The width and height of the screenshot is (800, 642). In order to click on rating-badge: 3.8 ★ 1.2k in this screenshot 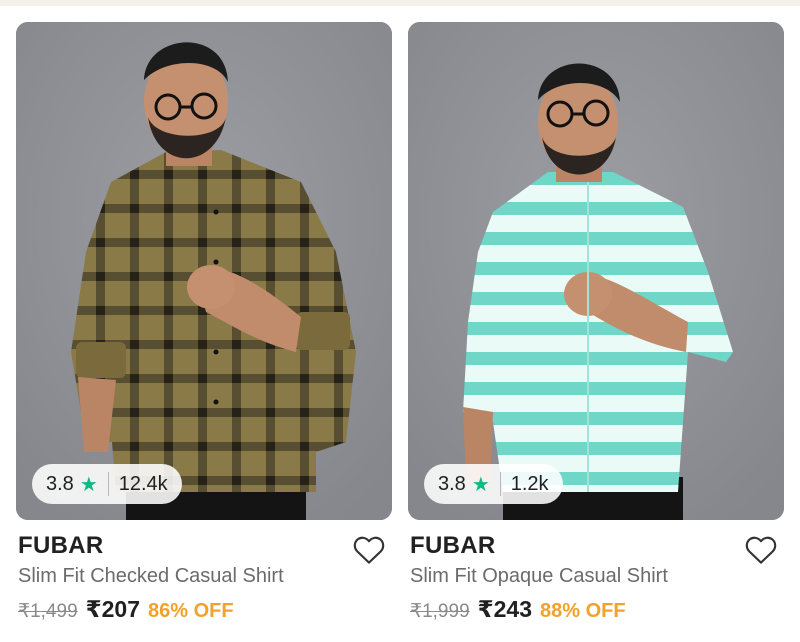, I will do `click(493, 484)`.